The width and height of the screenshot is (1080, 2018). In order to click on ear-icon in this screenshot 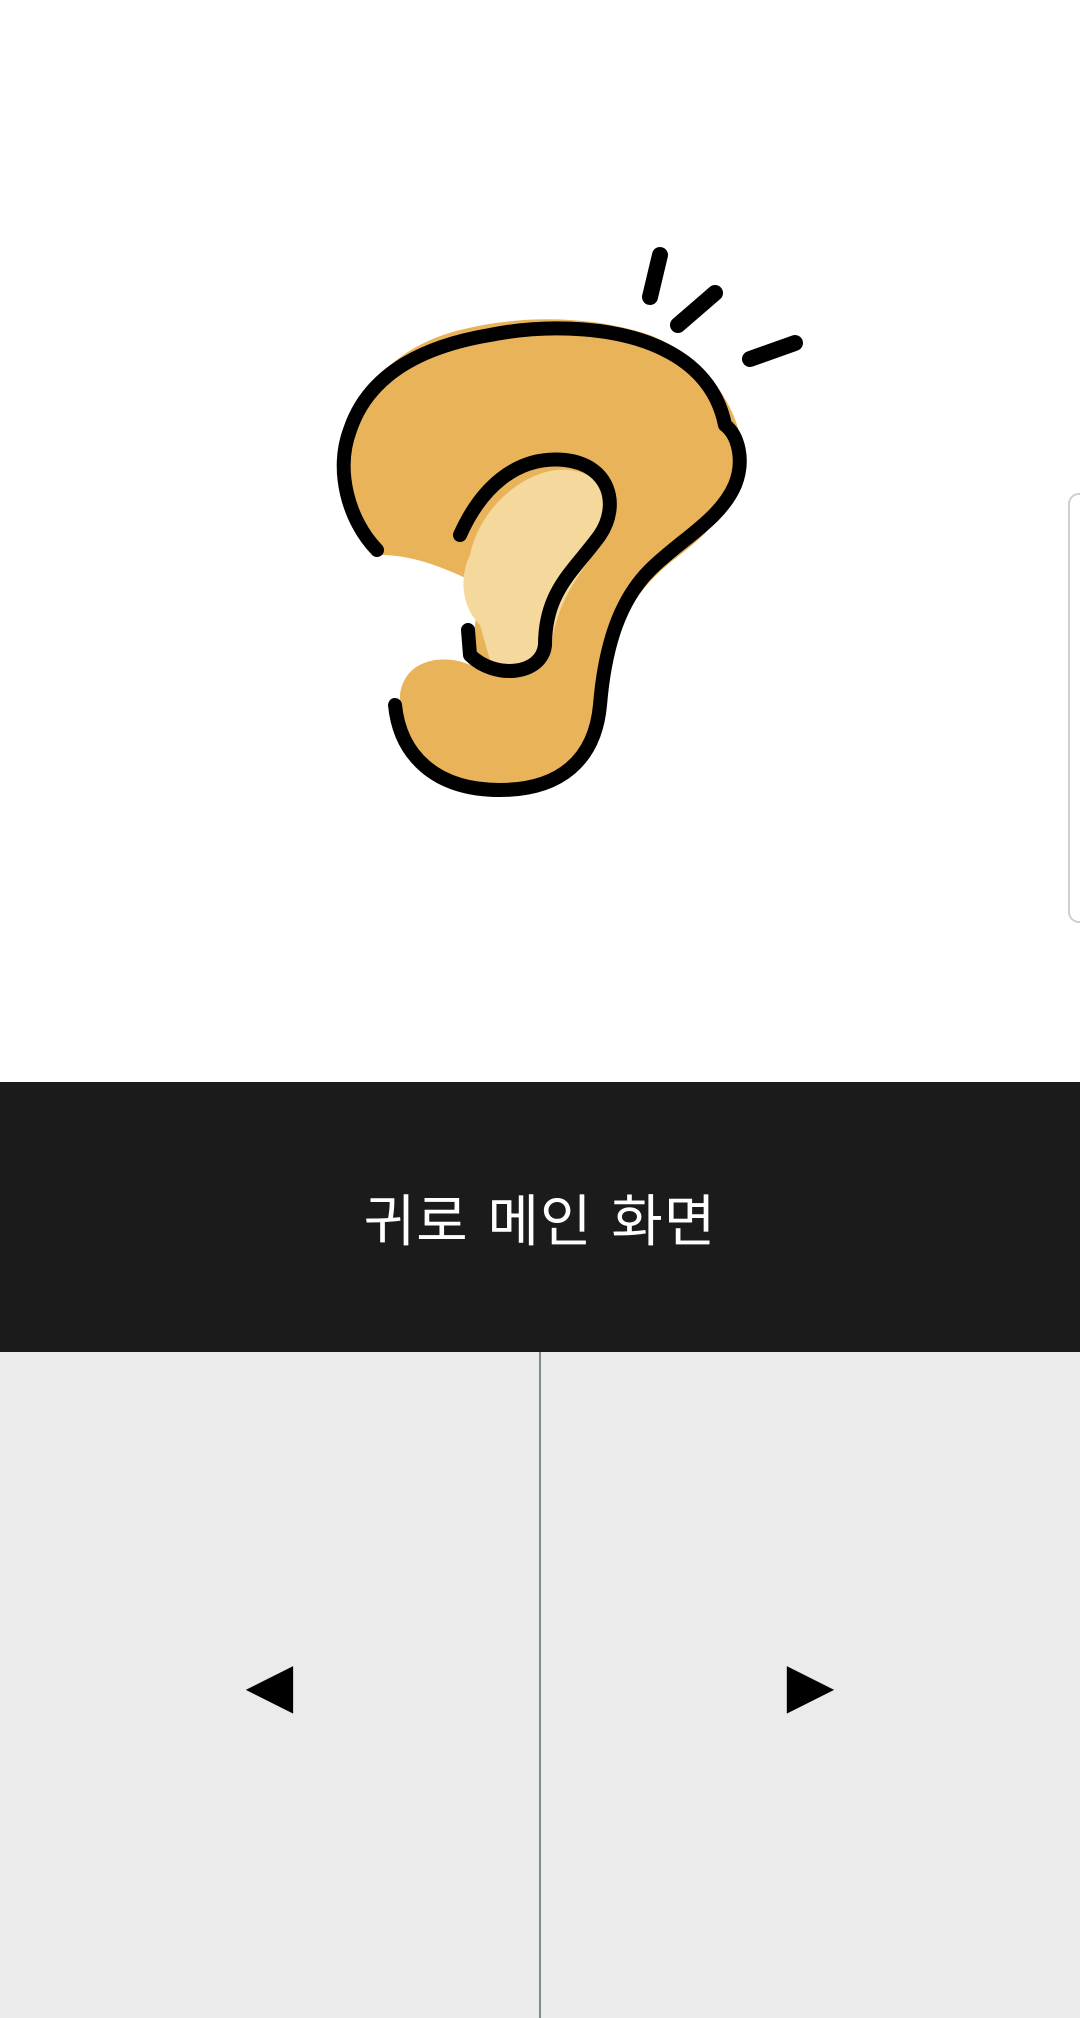, I will do `click(569, 522)`.